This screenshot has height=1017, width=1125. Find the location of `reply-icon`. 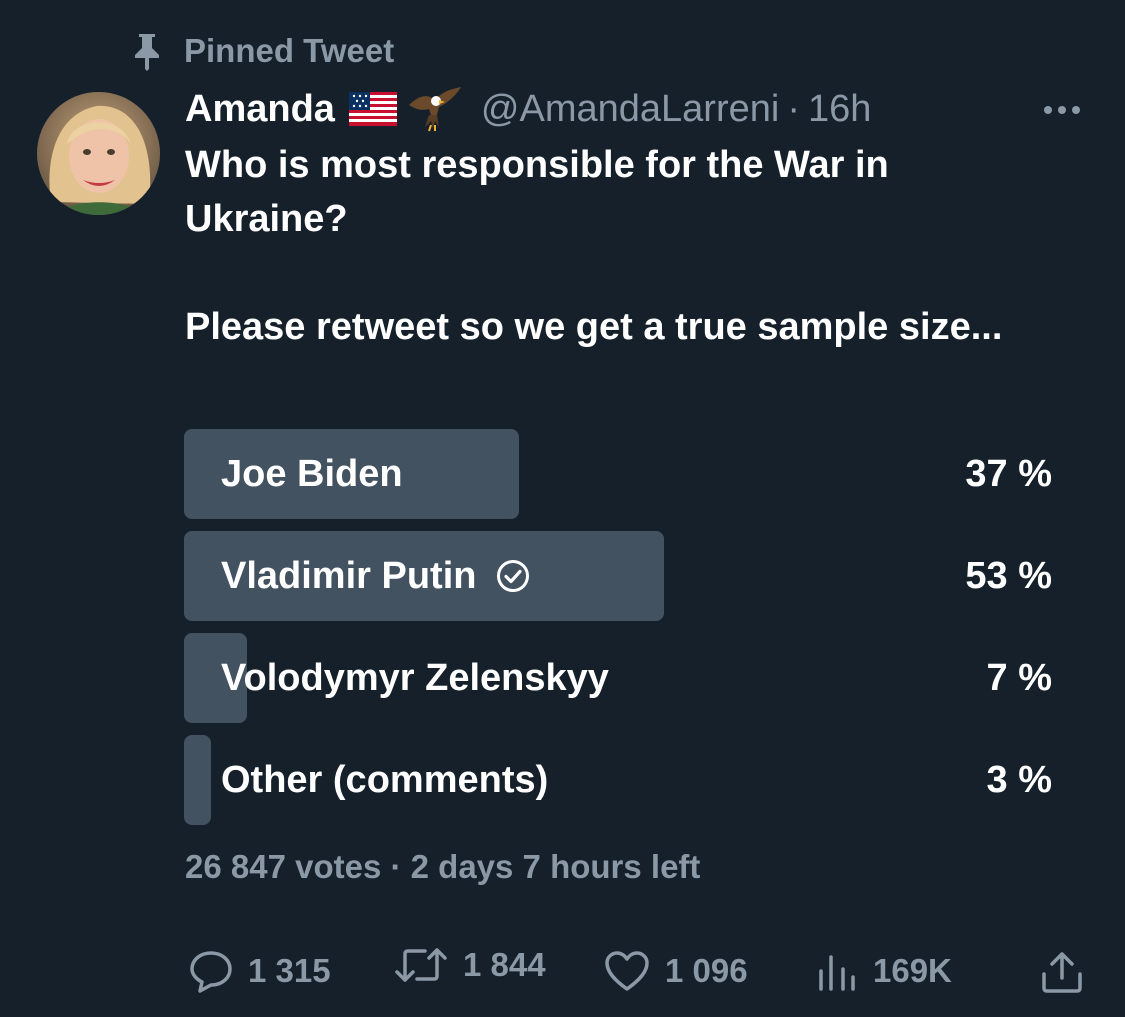

reply-icon is located at coordinates (211, 972).